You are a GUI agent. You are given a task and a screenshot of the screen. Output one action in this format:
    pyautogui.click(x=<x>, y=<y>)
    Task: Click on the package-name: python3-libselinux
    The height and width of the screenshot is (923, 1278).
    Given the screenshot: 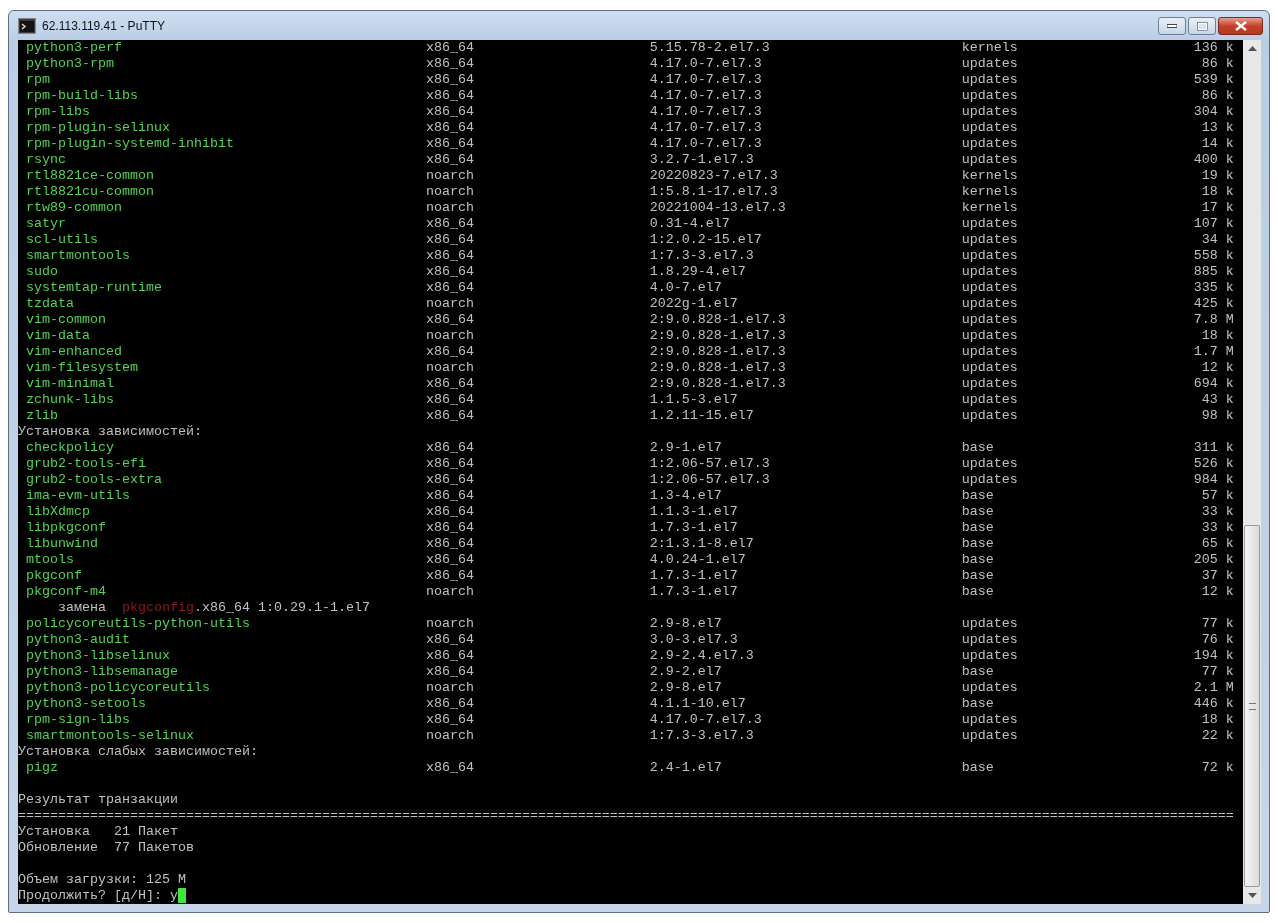 What is the action you would take?
    pyautogui.click(x=97, y=656)
    